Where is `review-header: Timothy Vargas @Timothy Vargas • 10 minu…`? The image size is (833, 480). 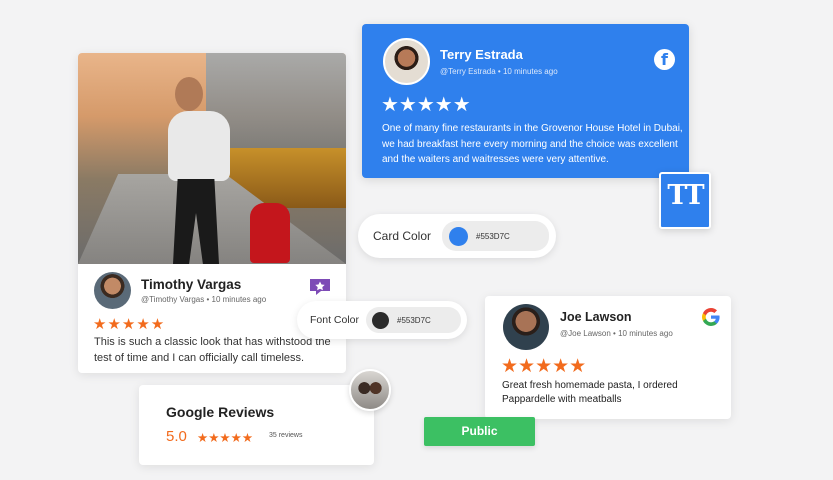 review-header: Timothy Vargas @Timothy Vargas • 10 minu… is located at coordinates (180, 290).